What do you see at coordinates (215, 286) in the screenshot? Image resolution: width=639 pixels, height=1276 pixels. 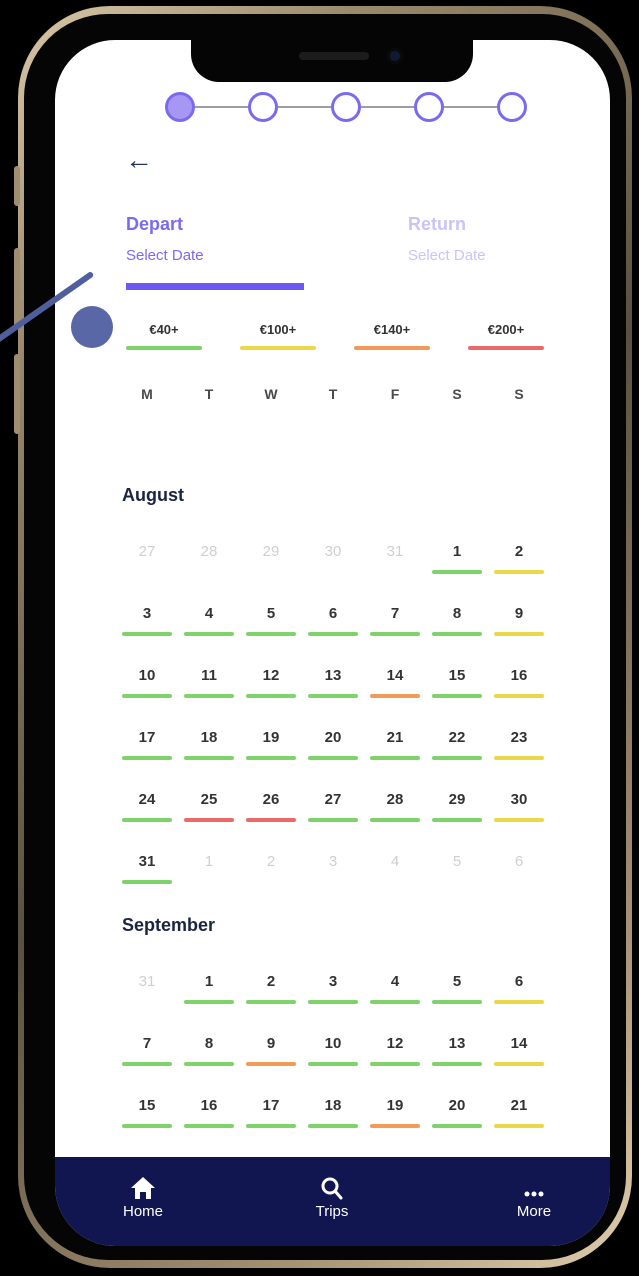 I see `active-tab-indicator` at bounding box center [215, 286].